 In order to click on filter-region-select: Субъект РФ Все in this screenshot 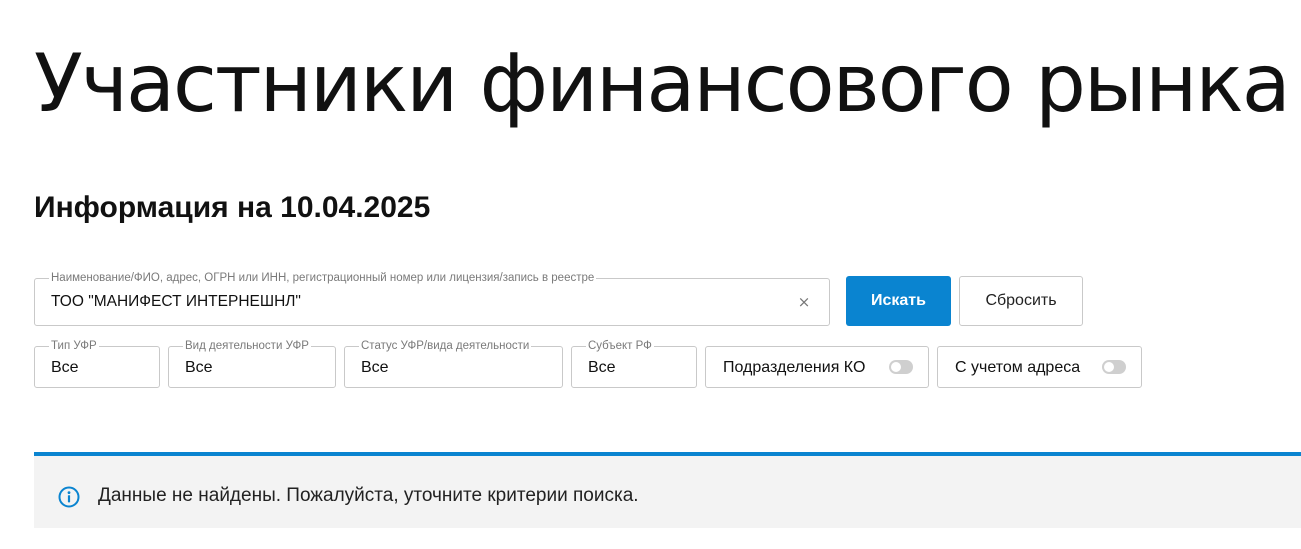, I will do `click(634, 363)`.